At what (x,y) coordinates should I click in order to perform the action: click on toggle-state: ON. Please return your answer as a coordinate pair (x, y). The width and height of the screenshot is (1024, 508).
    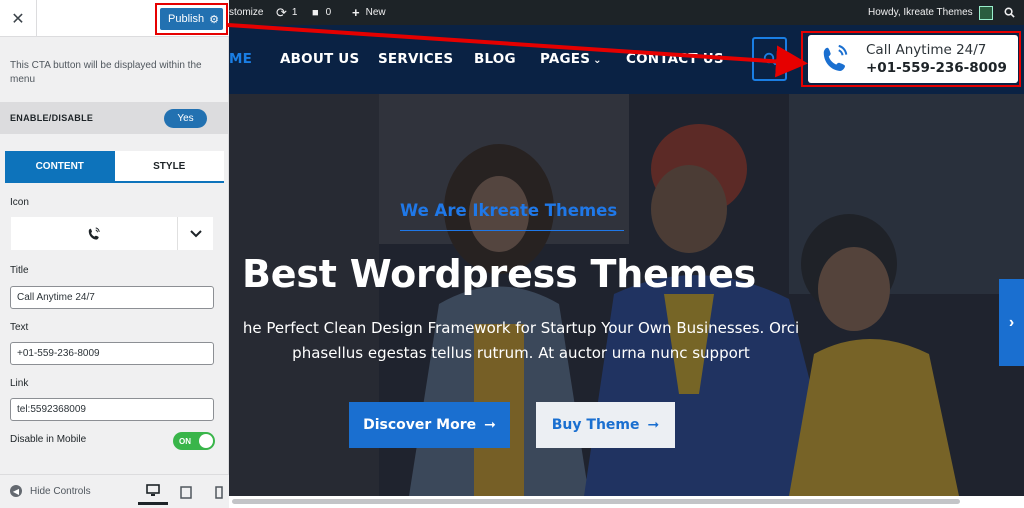
    Looking at the image, I should click on (185, 441).